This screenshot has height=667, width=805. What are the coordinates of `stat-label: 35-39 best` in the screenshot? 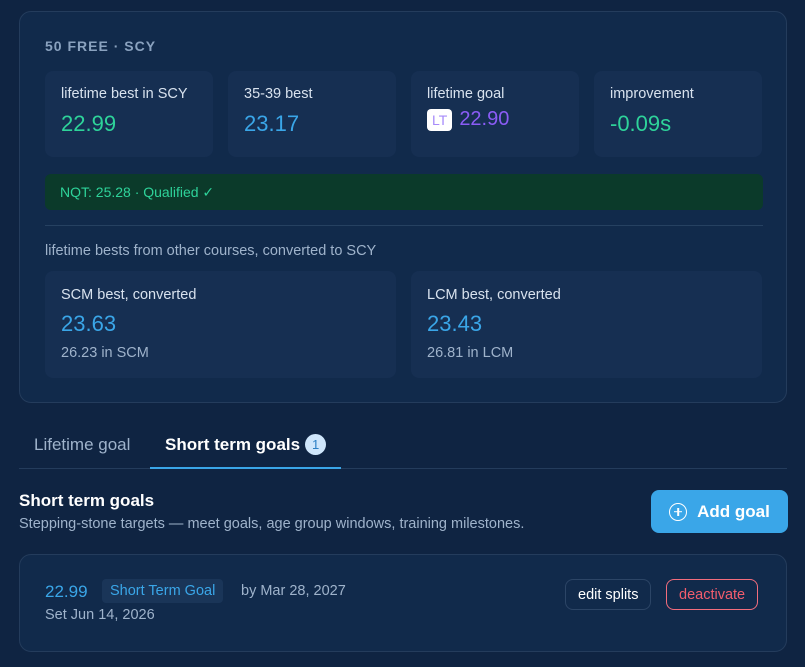 It's located at (278, 94).